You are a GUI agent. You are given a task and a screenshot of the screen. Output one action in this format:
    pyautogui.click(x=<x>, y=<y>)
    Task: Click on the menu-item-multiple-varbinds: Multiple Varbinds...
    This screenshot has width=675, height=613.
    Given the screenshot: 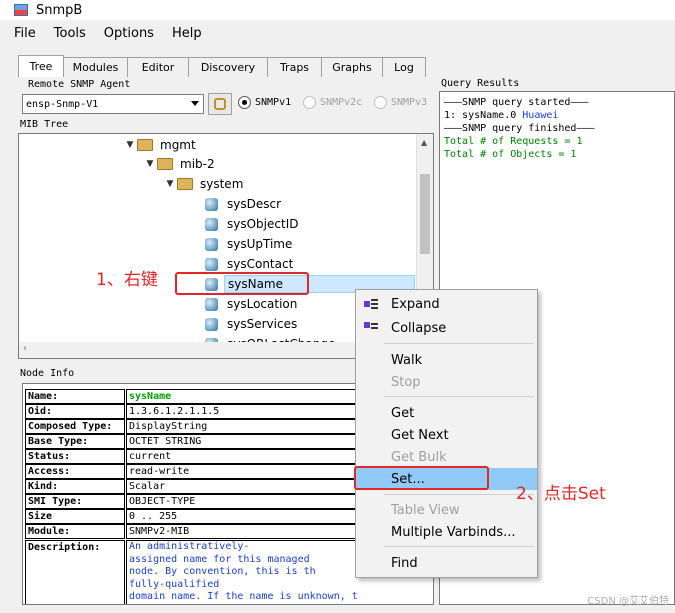 What is the action you would take?
    pyautogui.click(x=446, y=532)
    